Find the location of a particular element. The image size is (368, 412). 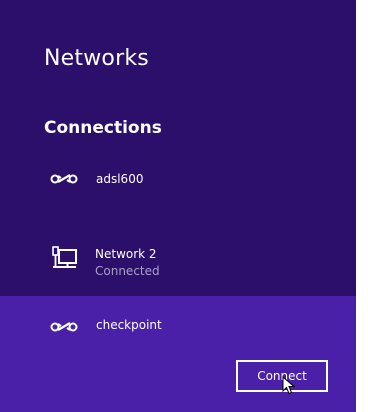

network-name: adsl600 is located at coordinates (120, 179).